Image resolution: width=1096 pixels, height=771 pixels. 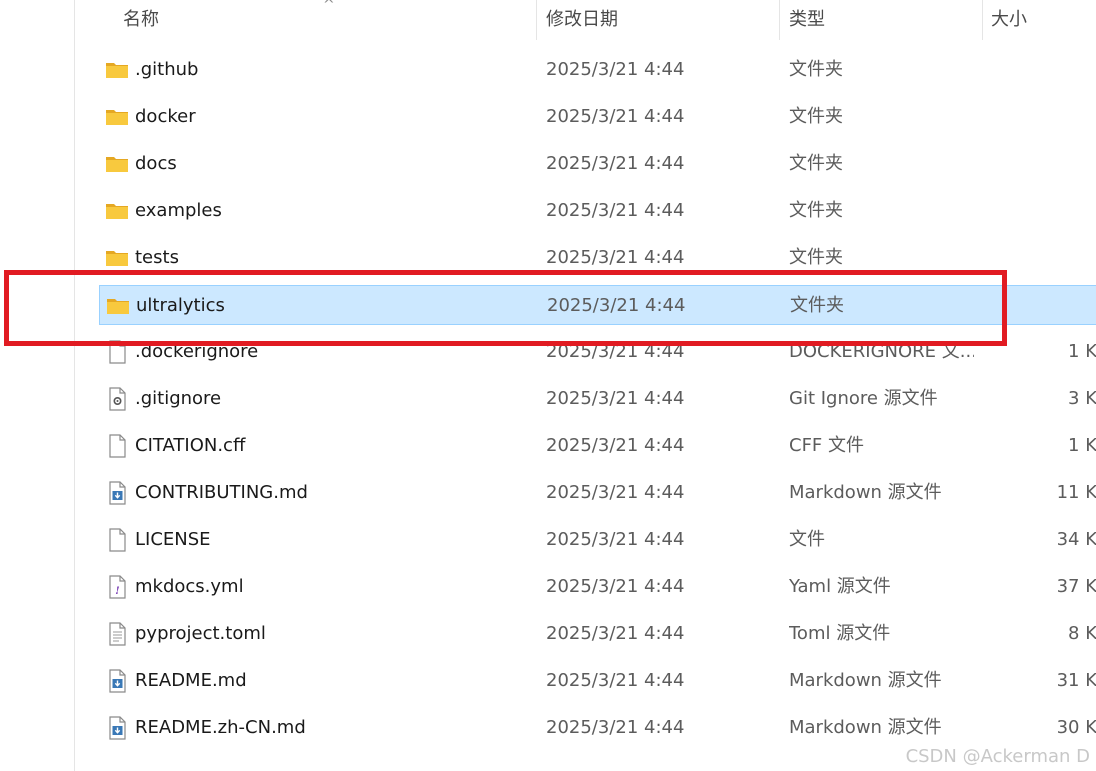 I want to click on file-name: docker, so click(x=165, y=116).